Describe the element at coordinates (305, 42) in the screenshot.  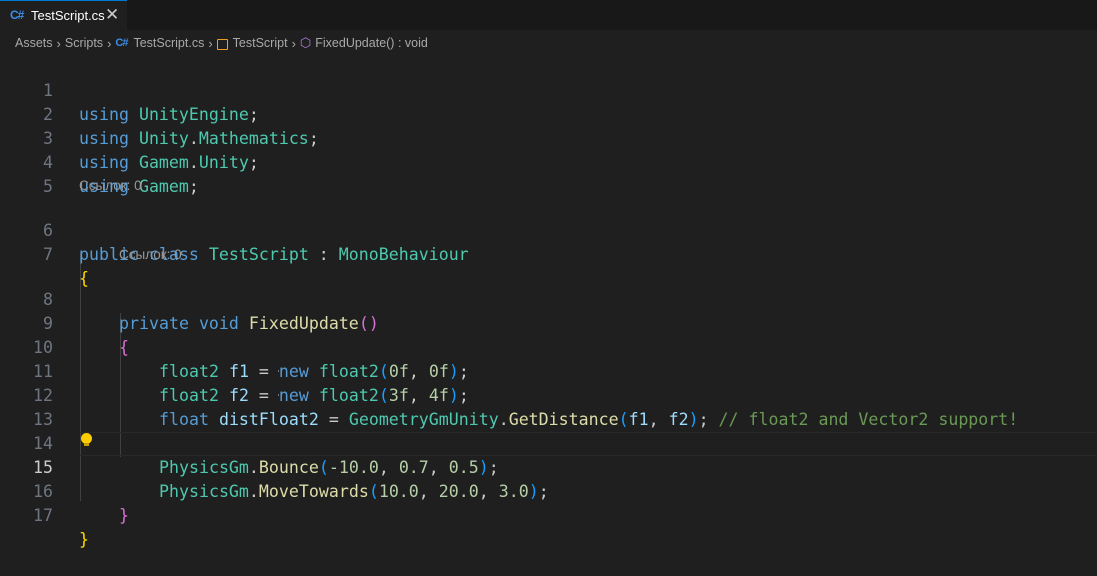
I see `method-icon: ⬡` at that location.